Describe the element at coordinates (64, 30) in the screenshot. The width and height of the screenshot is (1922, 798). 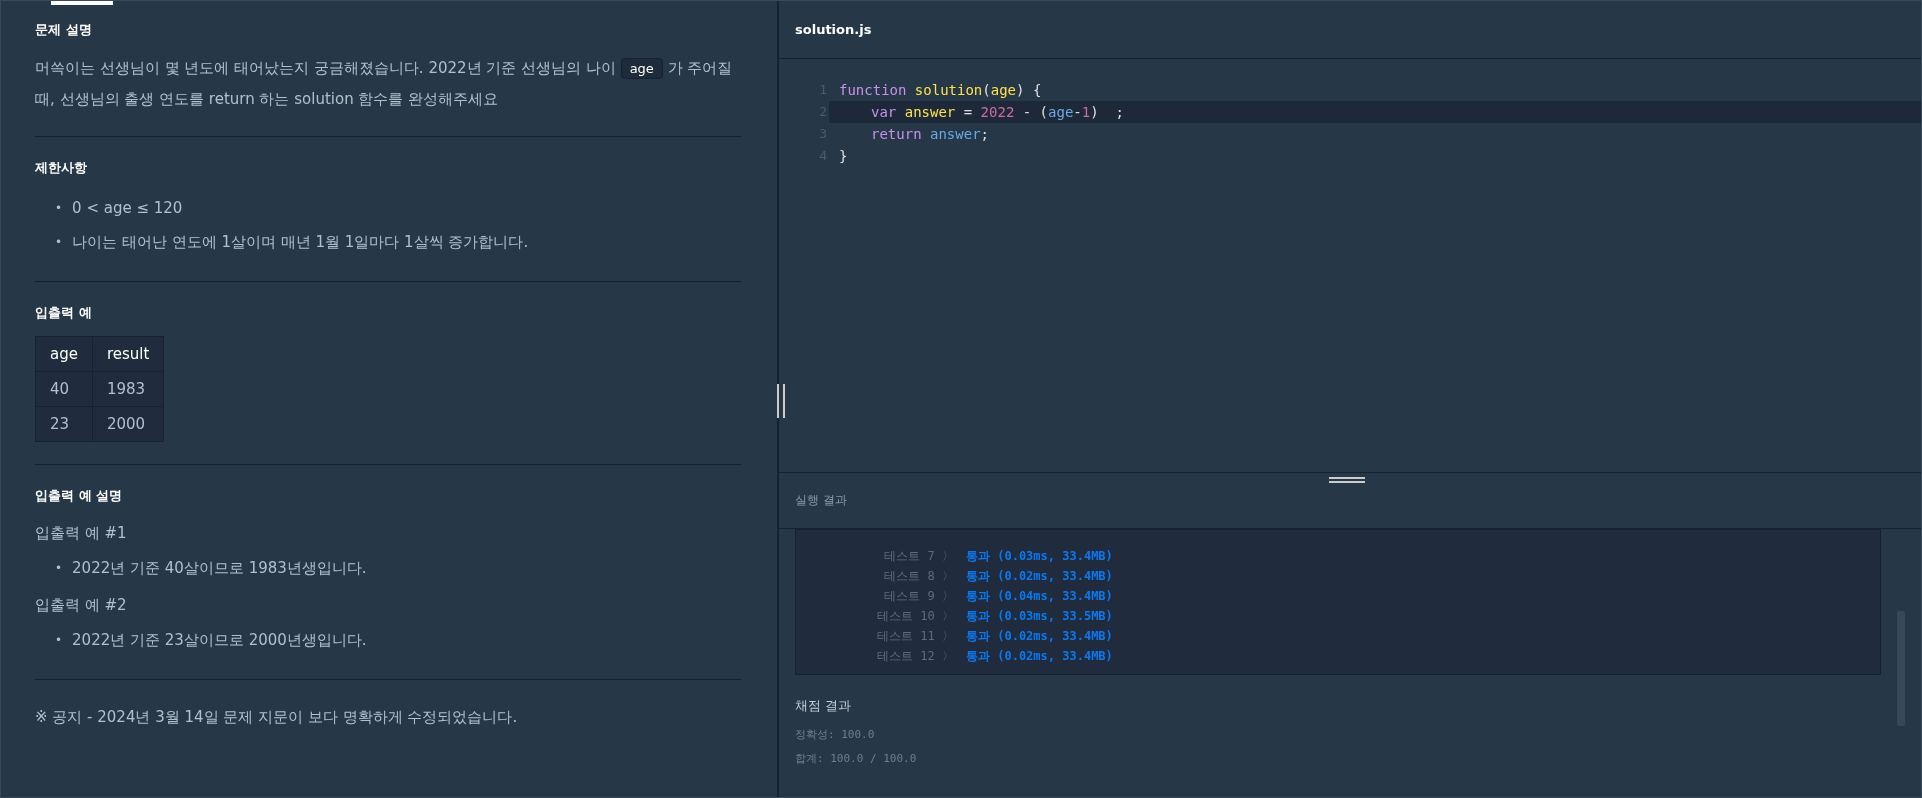
I see `section-heading: 문제 설명` at that location.